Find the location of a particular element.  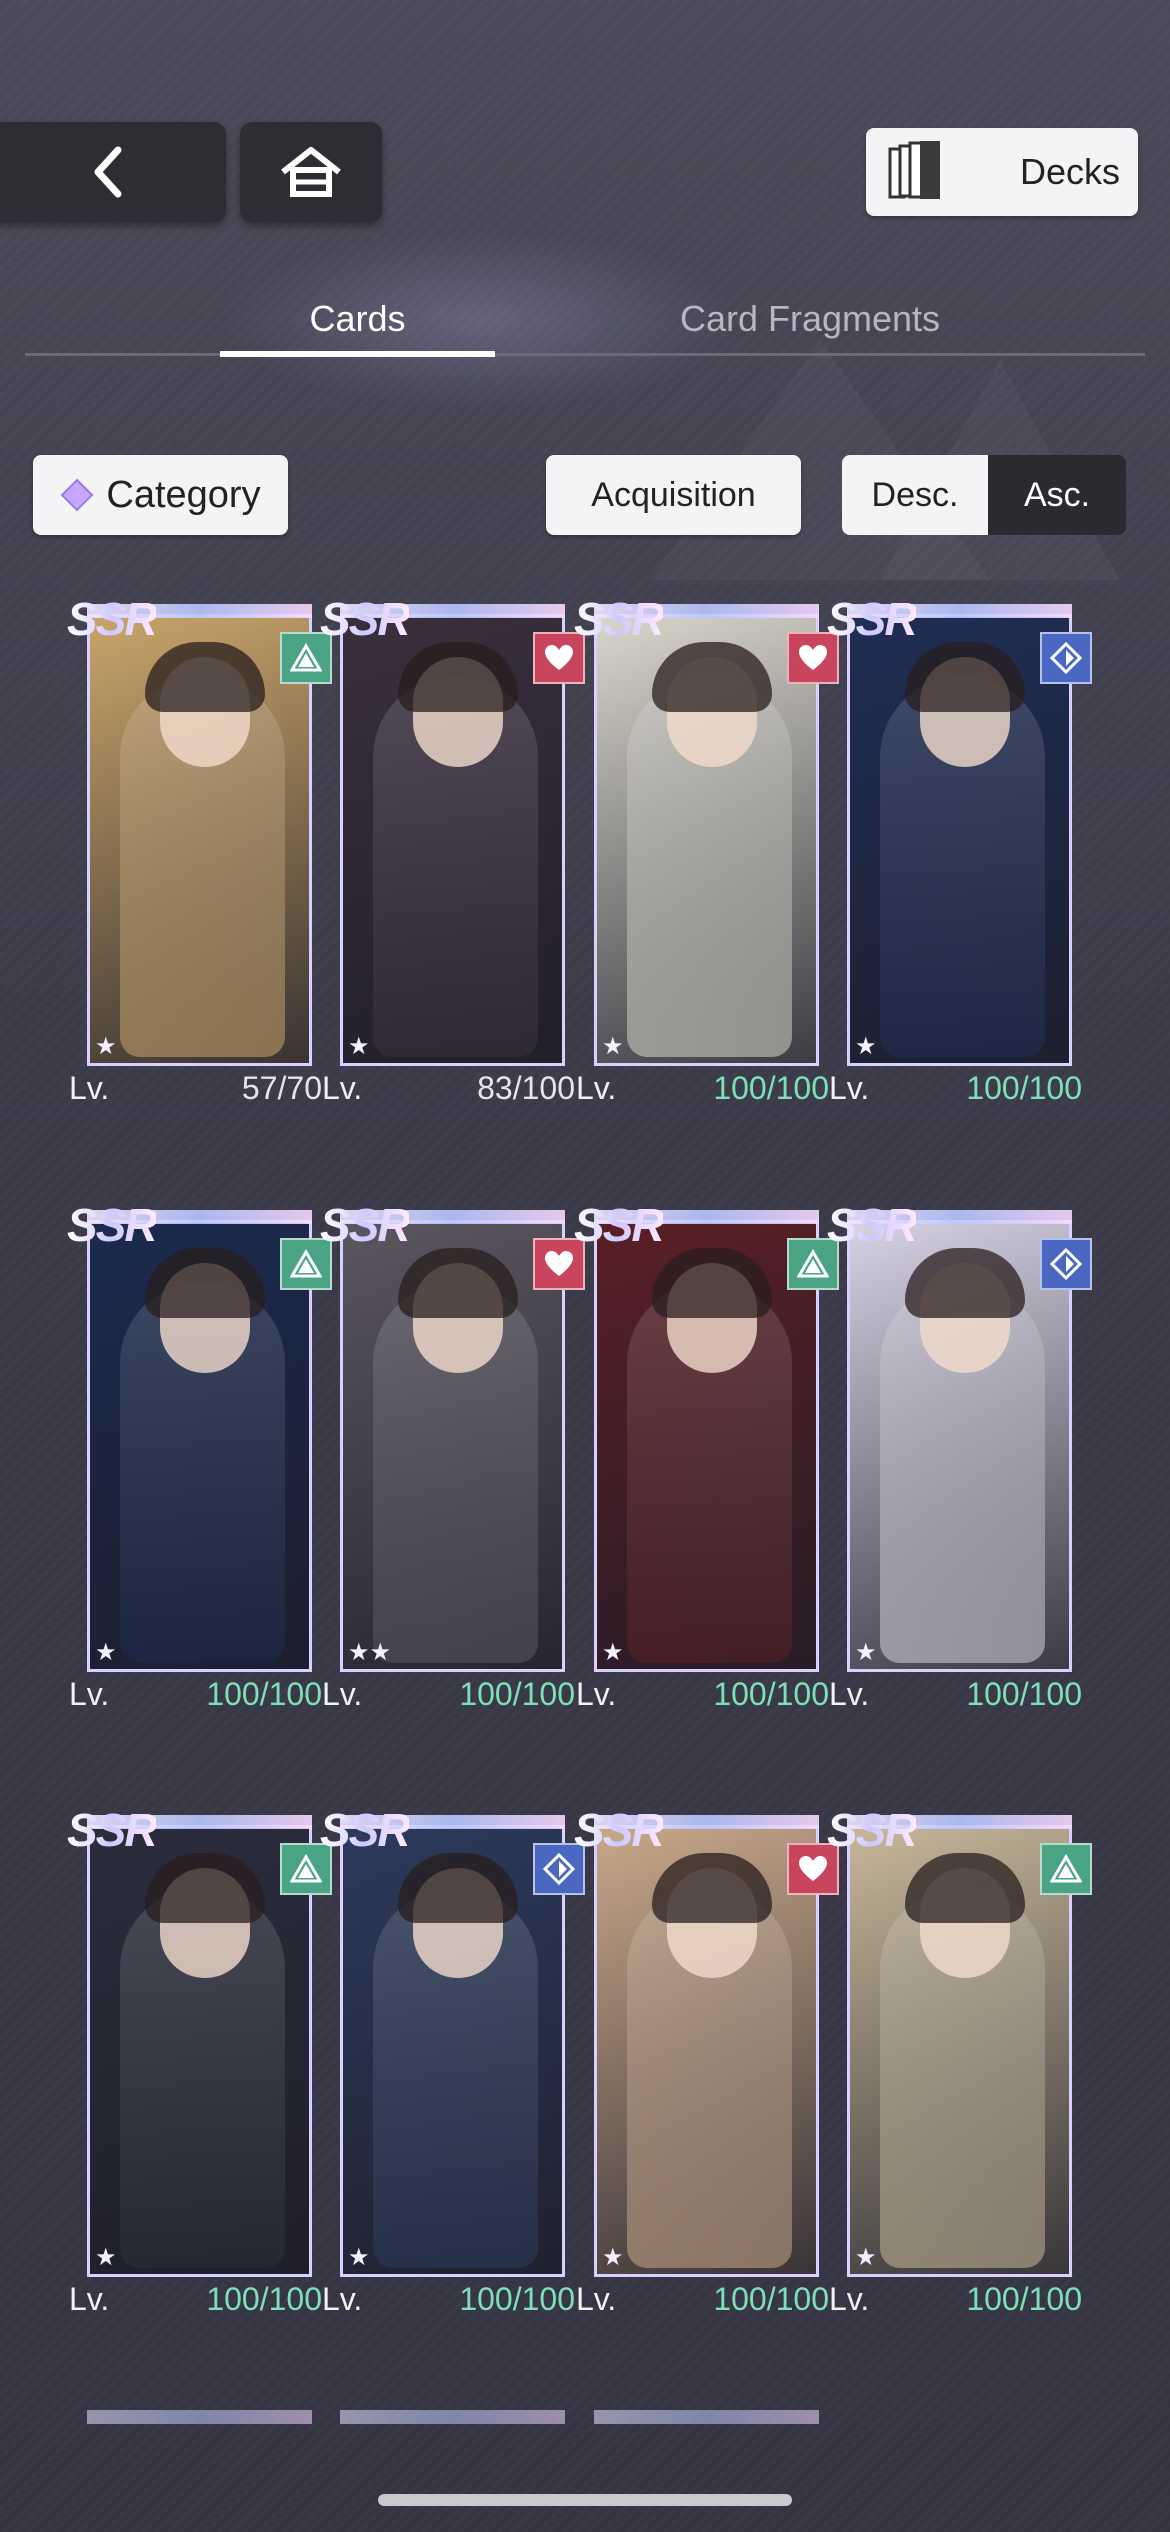

desc-order-button: Desc. is located at coordinates (915, 495).